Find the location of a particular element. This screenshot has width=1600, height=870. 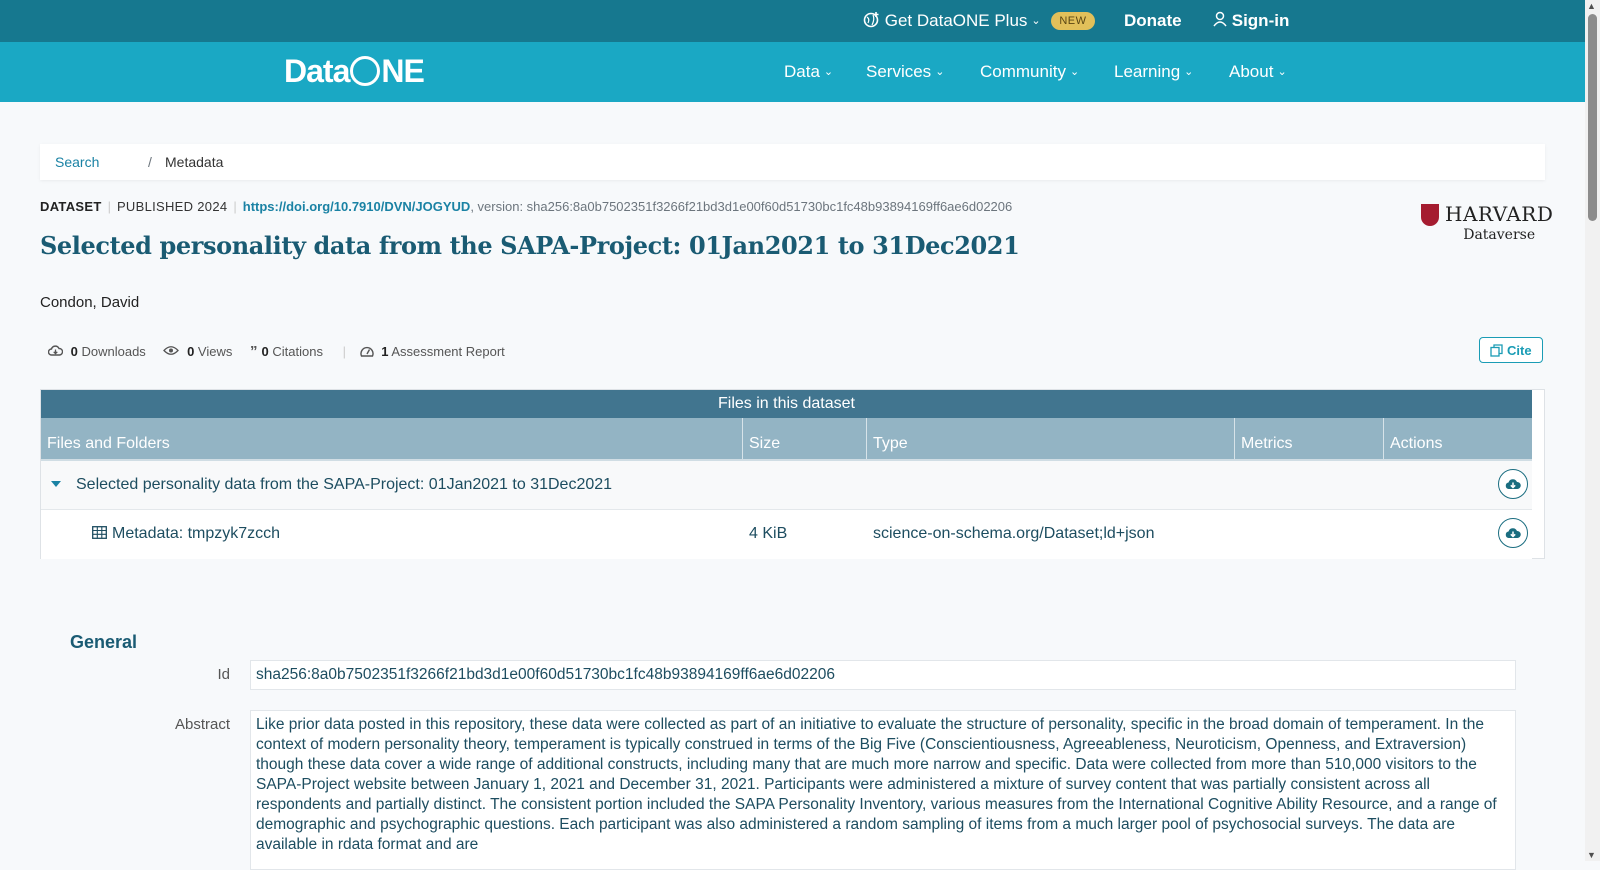

citations-metric: ” 0 Citations is located at coordinates (286, 351).